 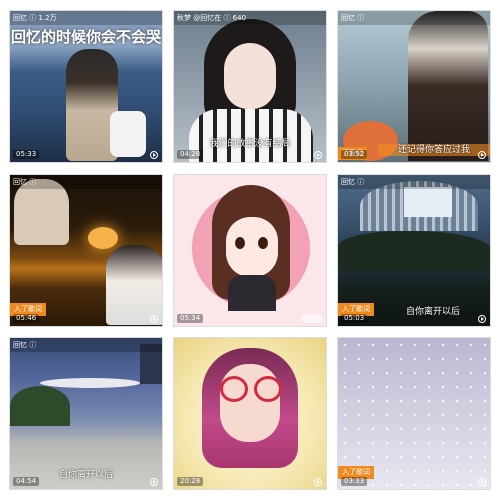 I want to click on overlay-subtitle: 自你离开以后, so click(x=432, y=312).